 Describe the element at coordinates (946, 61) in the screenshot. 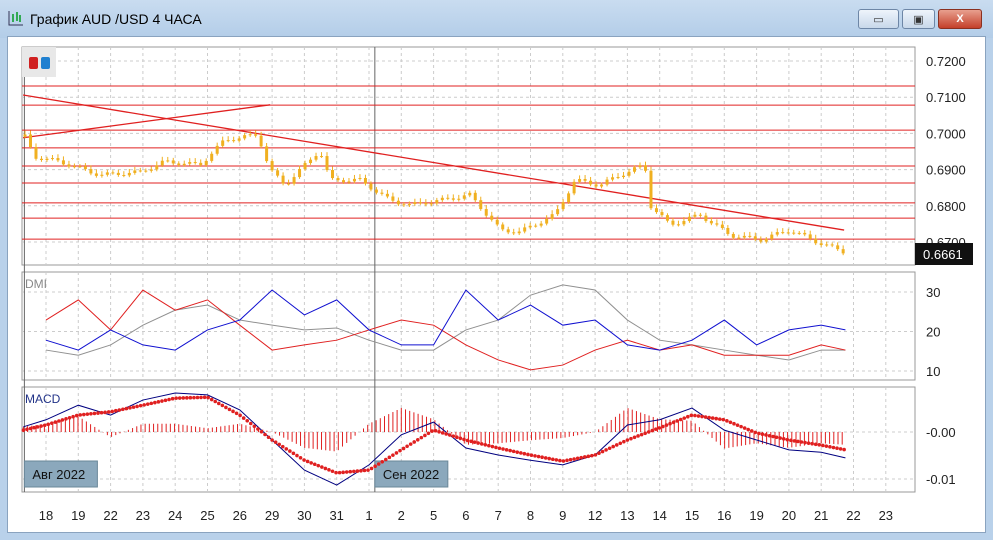

I see `price-tick-label: 0.7200` at that location.